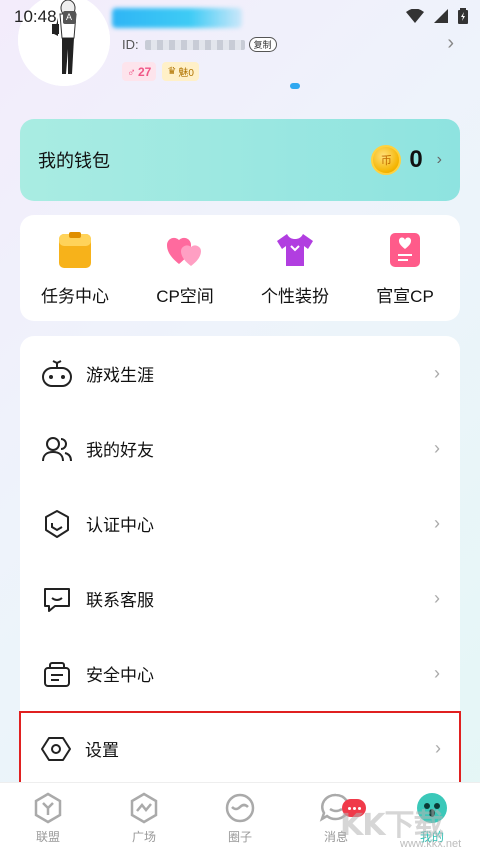  What do you see at coordinates (102, 750) in the screenshot?
I see `menu-label: 设置` at bounding box center [102, 750].